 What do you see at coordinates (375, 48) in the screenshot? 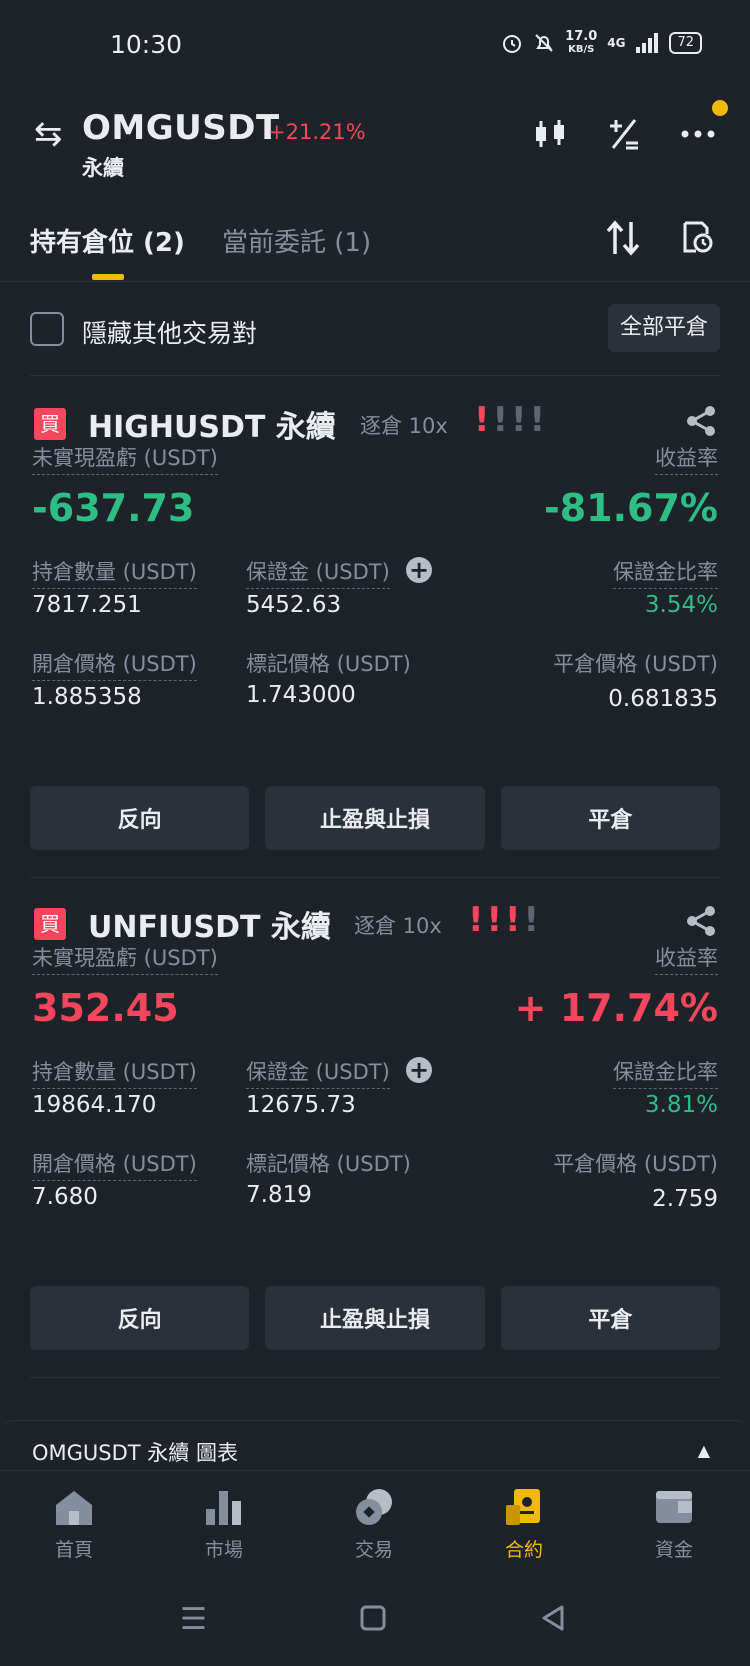
I see `status-bar: 10:30 17.0 KB/S 4G 72` at bounding box center [375, 48].